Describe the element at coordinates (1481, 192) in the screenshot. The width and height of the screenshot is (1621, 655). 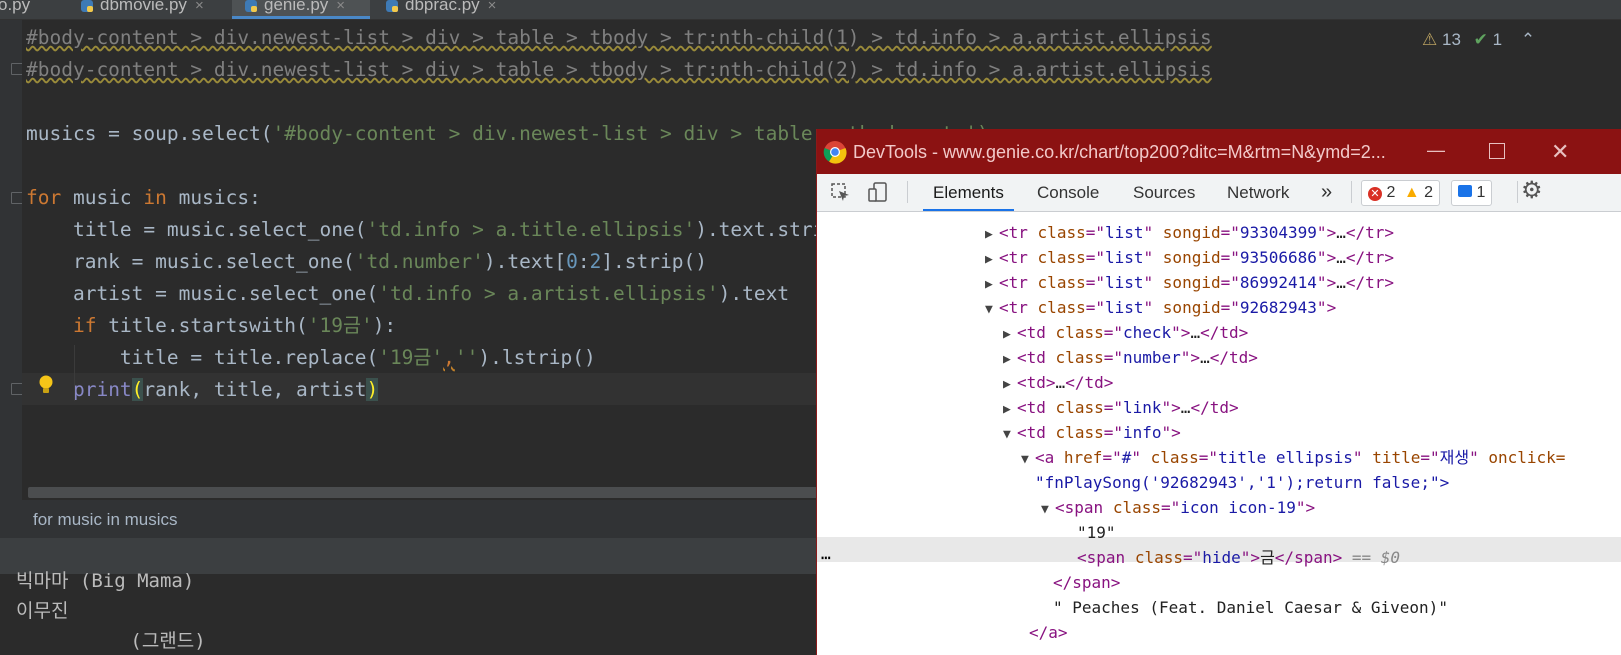
I see `message-count: 1` at that location.